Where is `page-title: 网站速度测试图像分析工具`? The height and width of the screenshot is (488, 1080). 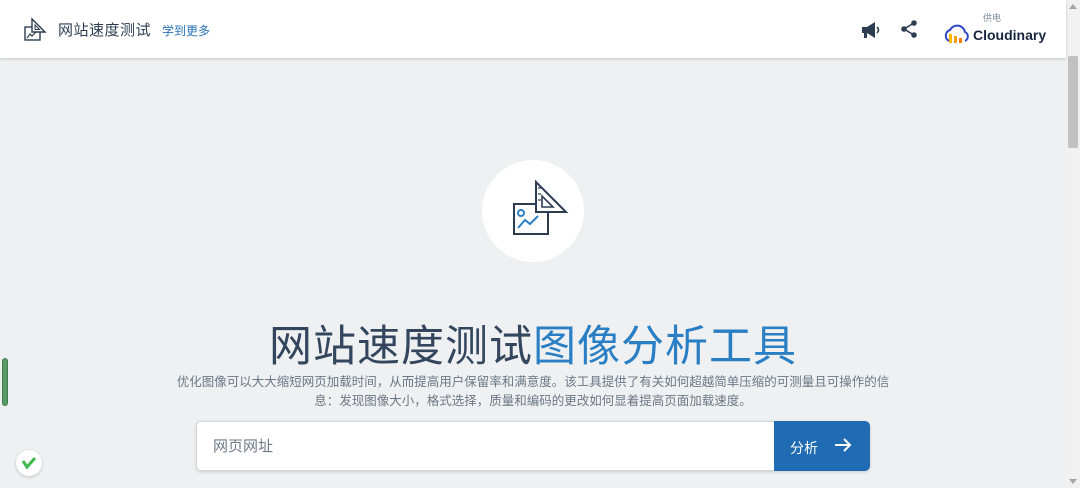 page-title: 网站速度测试图像分析工具 is located at coordinates (533, 343).